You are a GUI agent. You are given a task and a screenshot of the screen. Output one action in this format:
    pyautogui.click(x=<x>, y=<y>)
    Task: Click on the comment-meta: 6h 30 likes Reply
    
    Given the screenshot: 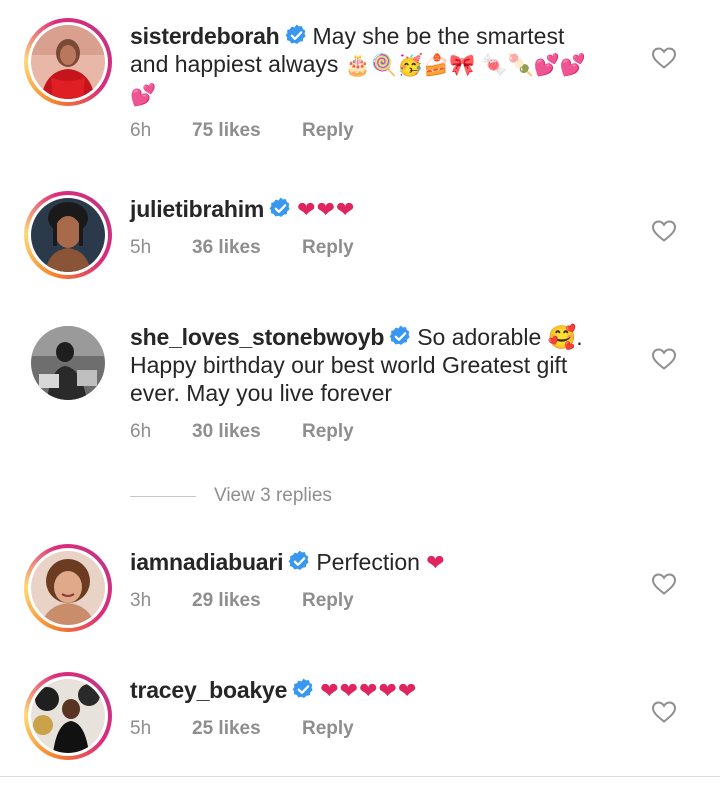 What is the action you would take?
    pyautogui.click(x=242, y=432)
    